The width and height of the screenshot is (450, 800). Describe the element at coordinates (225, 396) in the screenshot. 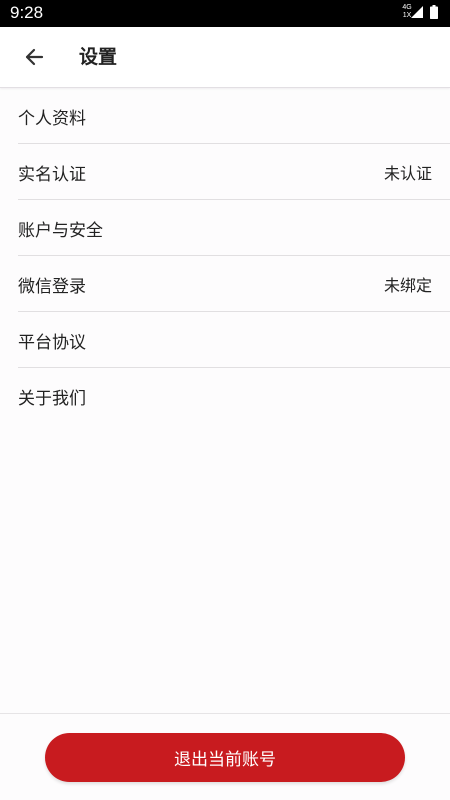

I see `settings-item-about-us: 关于我们` at that location.